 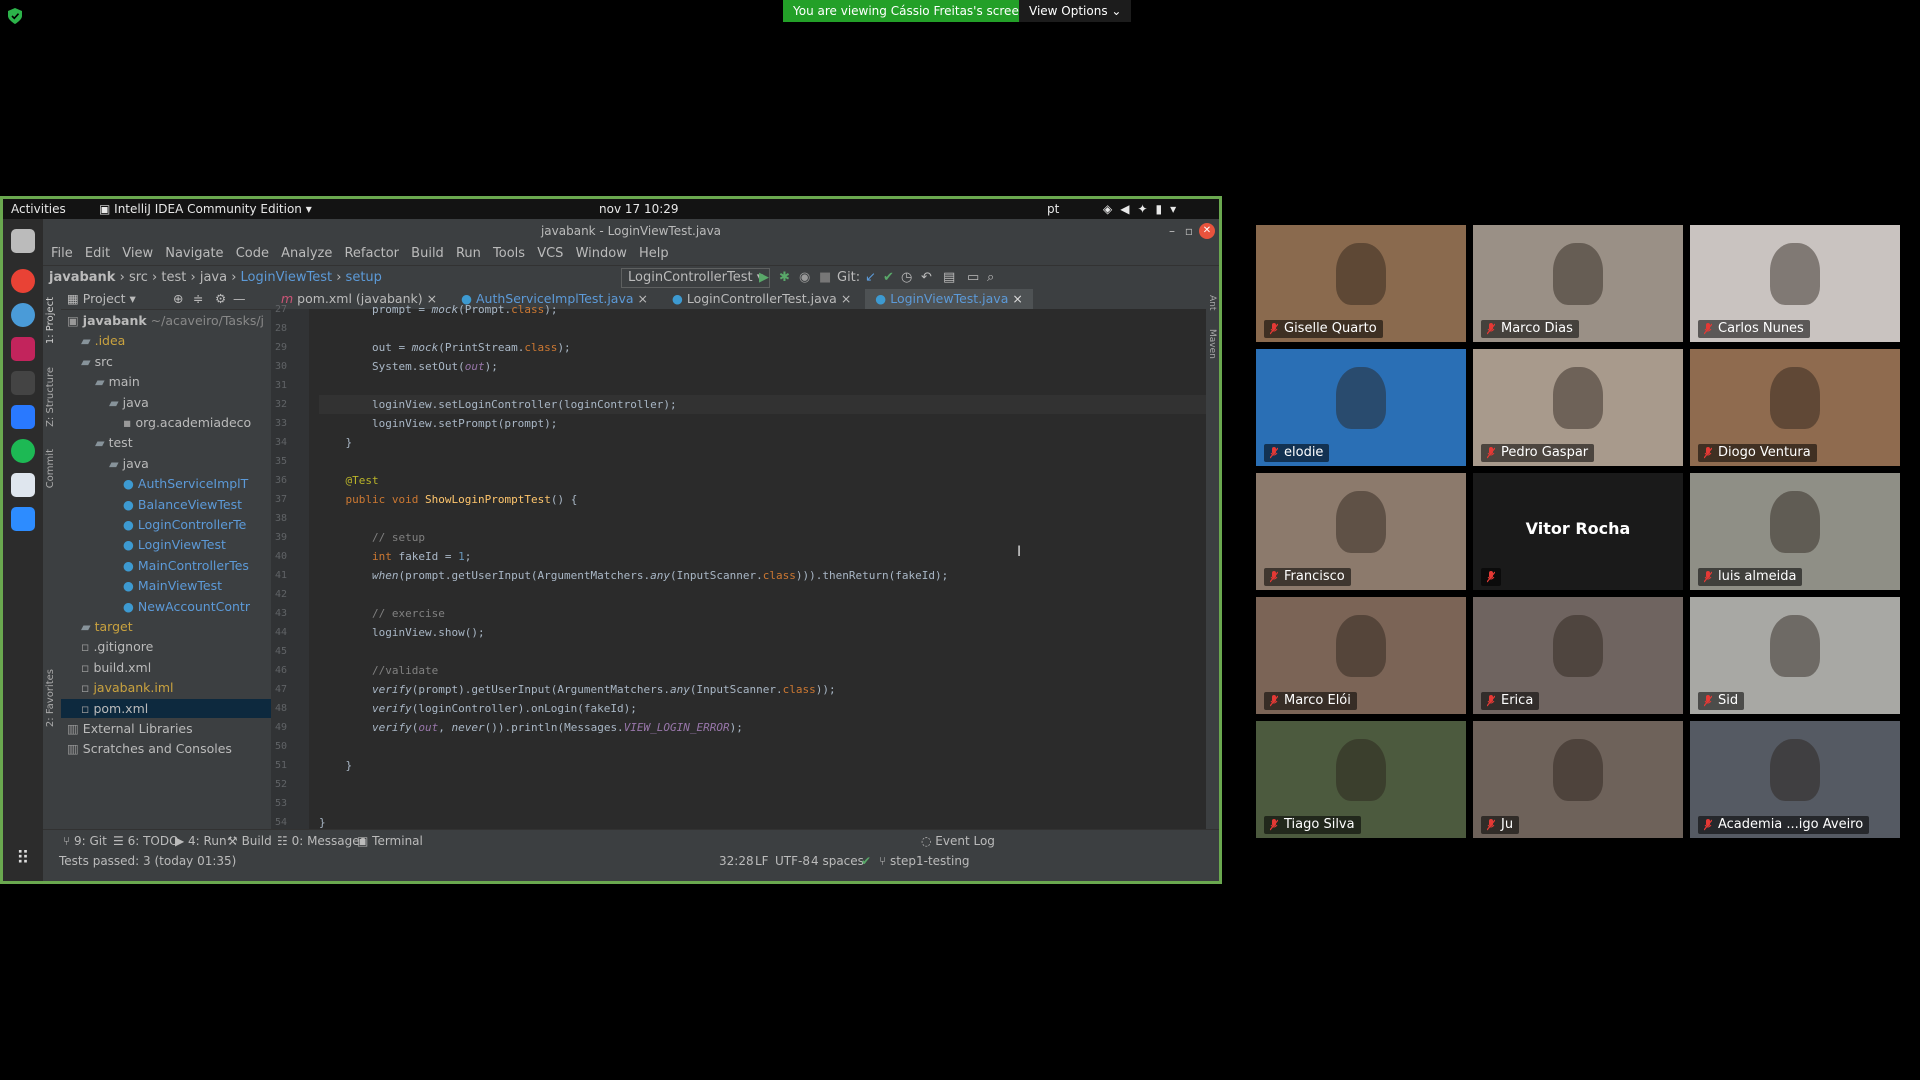 What do you see at coordinates (1361, 283) in the screenshot?
I see `participant-tile: Giselle Quarto` at bounding box center [1361, 283].